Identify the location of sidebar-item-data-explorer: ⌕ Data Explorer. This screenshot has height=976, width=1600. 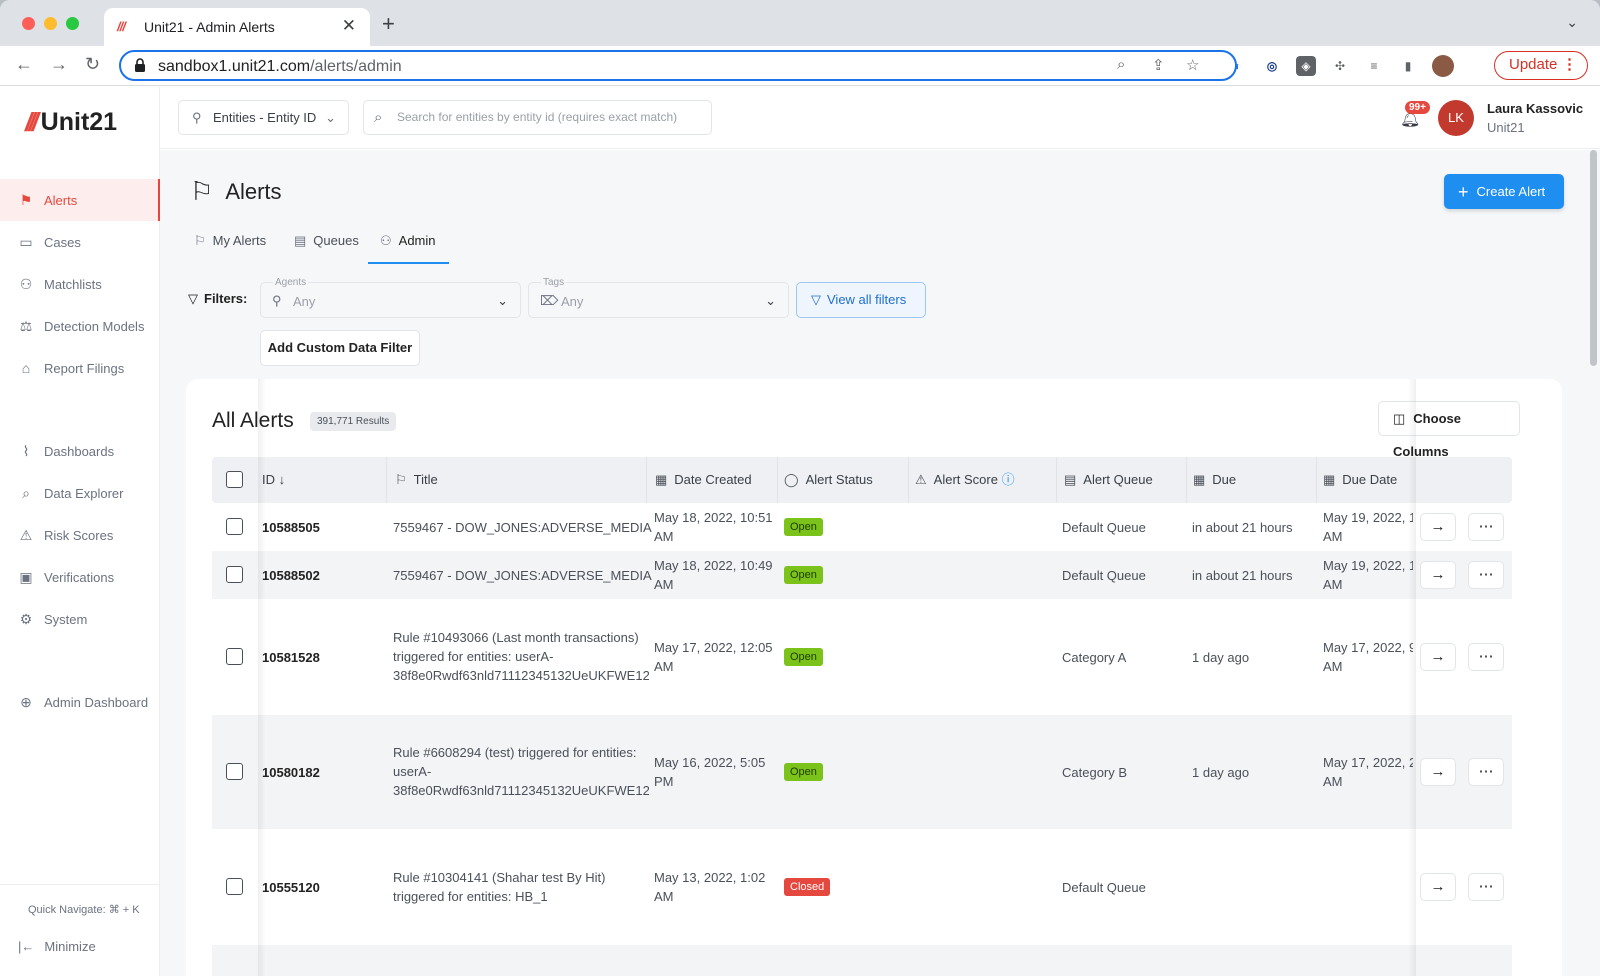
(80, 493).